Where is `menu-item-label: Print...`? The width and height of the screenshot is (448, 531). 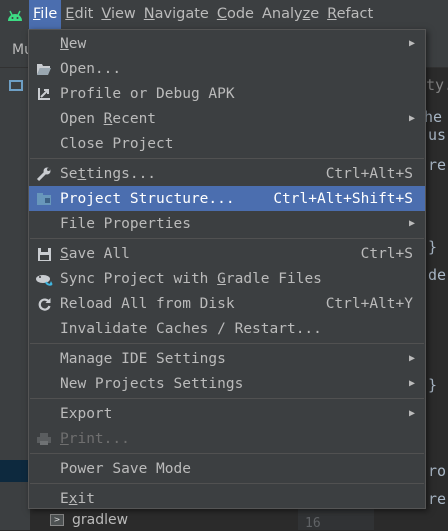
menu-item-label: Print... is located at coordinates (95, 438).